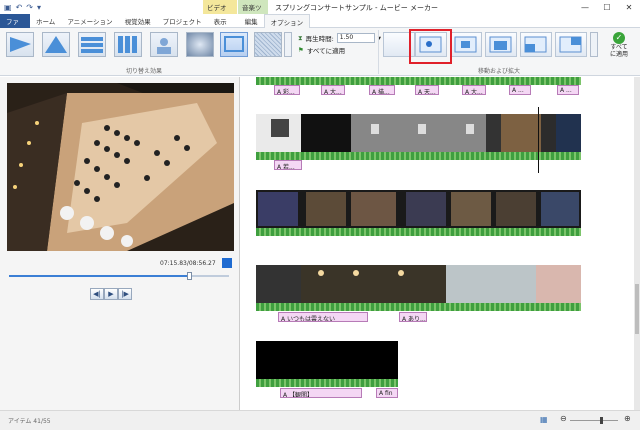  What do you see at coordinates (320, 25) in the screenshot?
I see `ribbon-tabs: ファイル ホーム アニメーション 視覚効果 プロジェクト 表示 編集 オプション` at bounding box center [320, 25].